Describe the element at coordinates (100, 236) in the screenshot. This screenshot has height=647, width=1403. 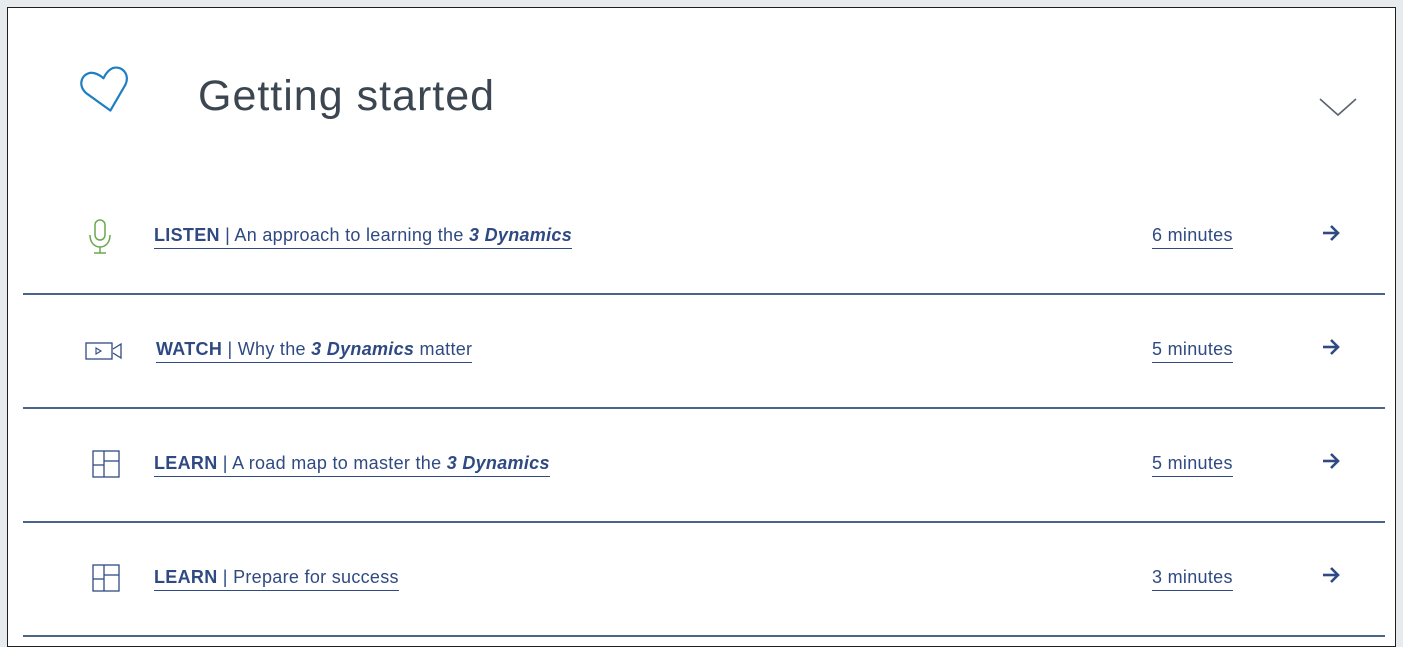
I see `microphone-icon` at that location.